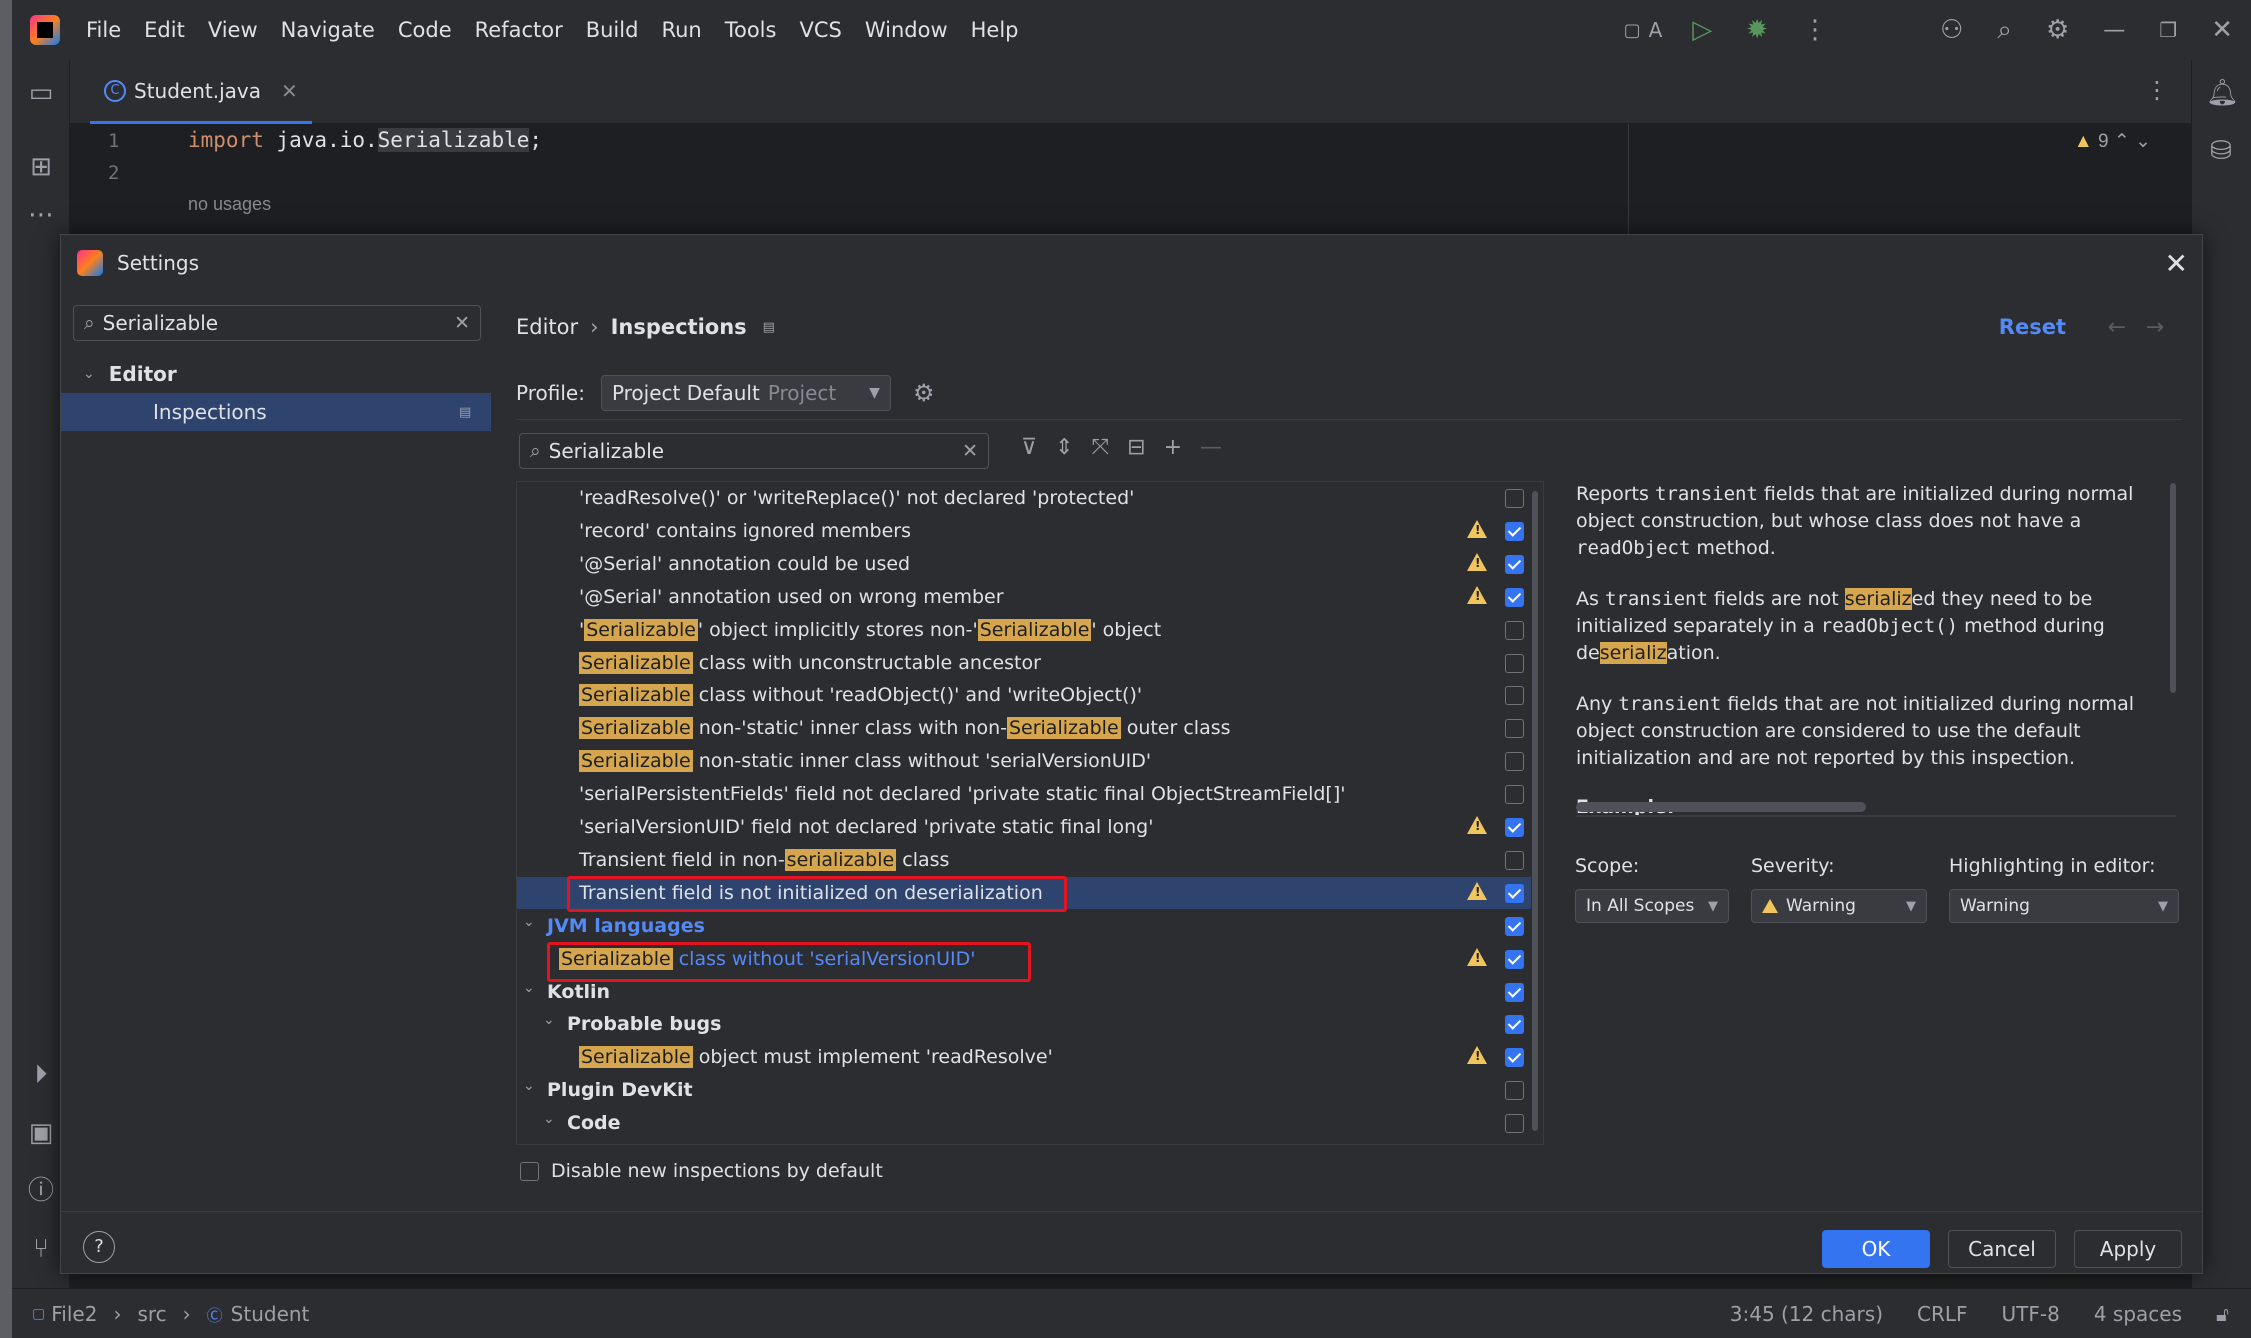 The image size is (2251, 1338). I want to click on profile-gear-icon: ⚙, so click(924, 393).